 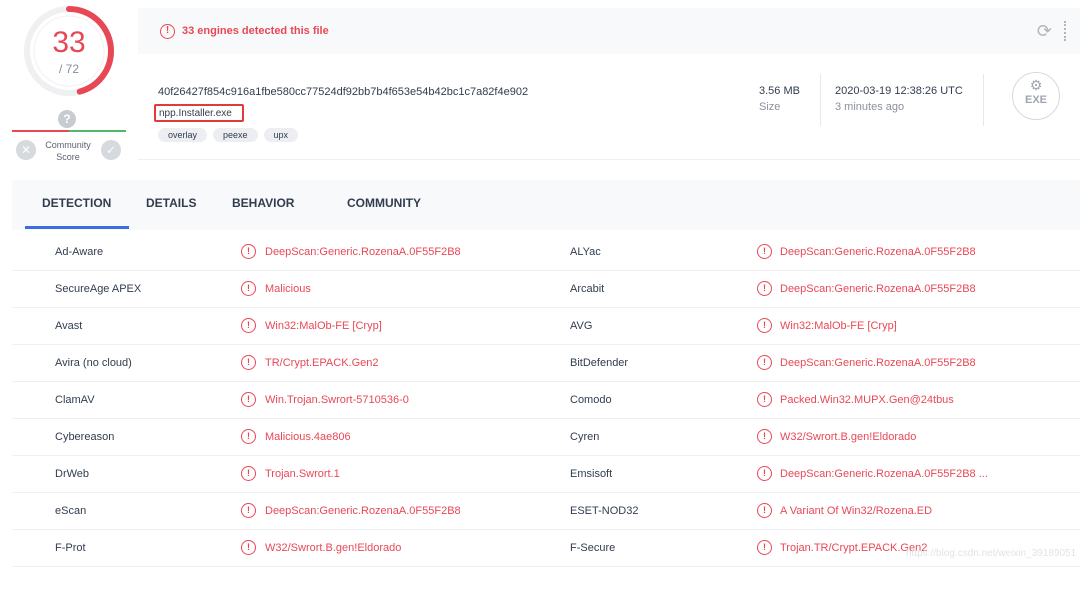 What do you see at coordinates (899, 91) in the screenshot?
I see `scan-date-value: 2020-03-19 12:38:26 UTC` at bounding box center [899, 91].